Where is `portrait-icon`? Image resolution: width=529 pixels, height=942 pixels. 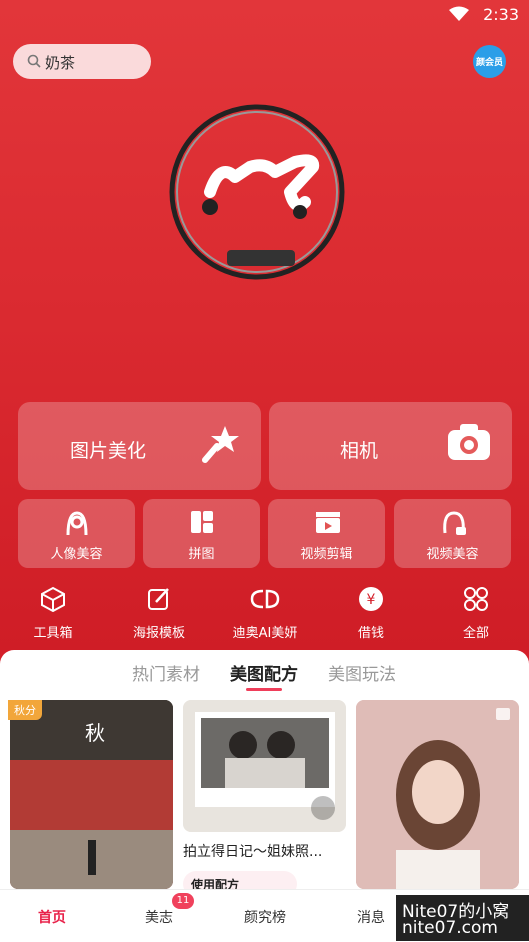
portrait-icon is located at coordinates (77, 523).